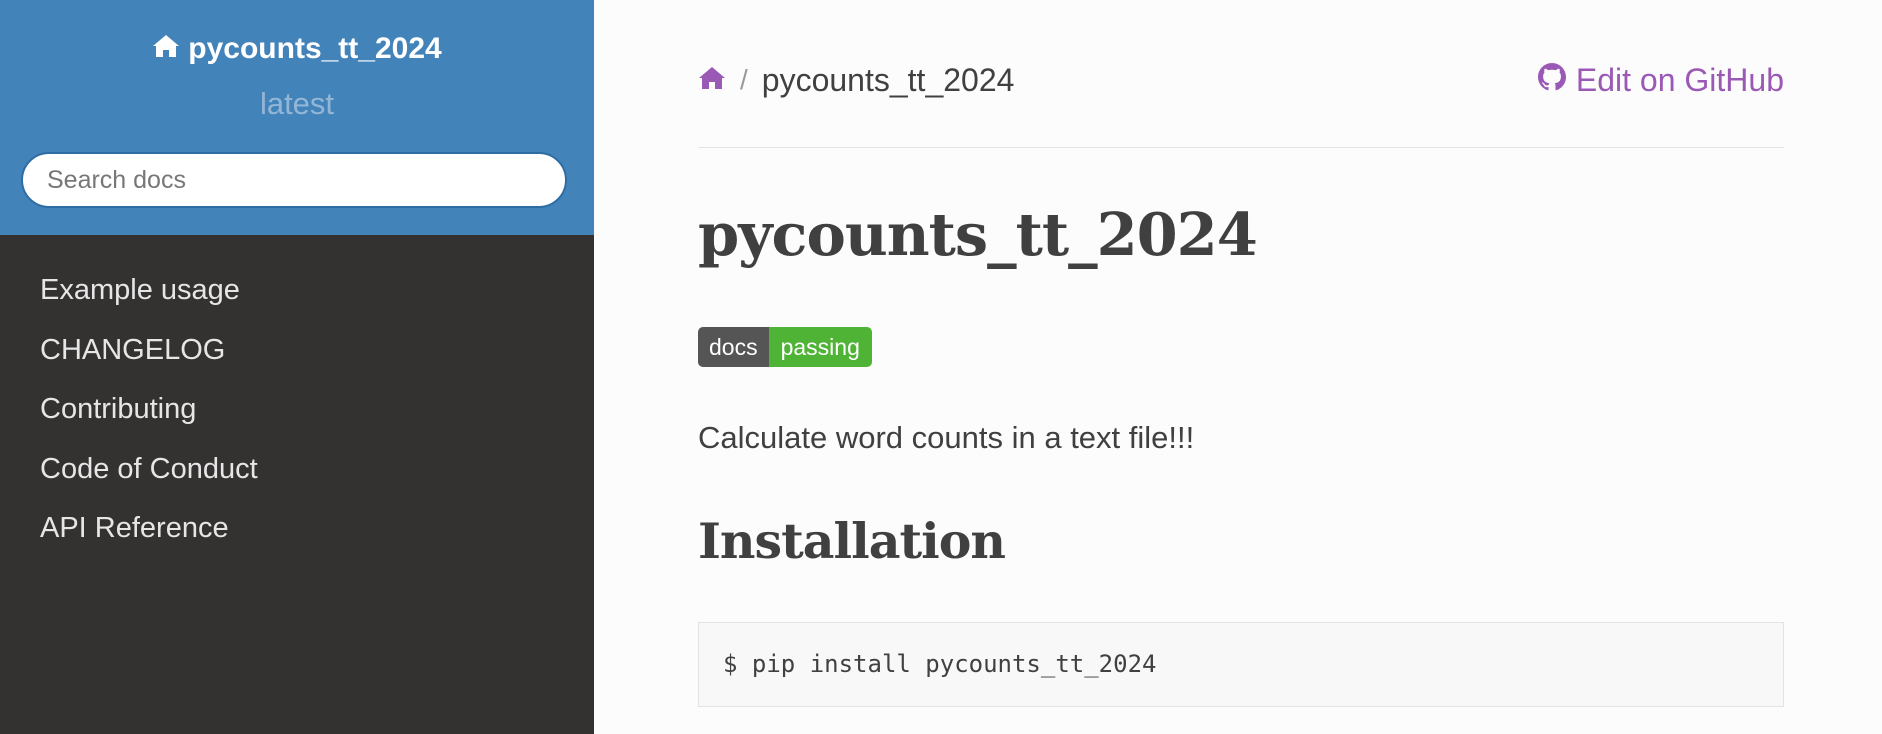 The width and height of the screenshot is (1882, 734). I want to click on sidebar-item-changelog: CHANGELOG, so click(297, 354).